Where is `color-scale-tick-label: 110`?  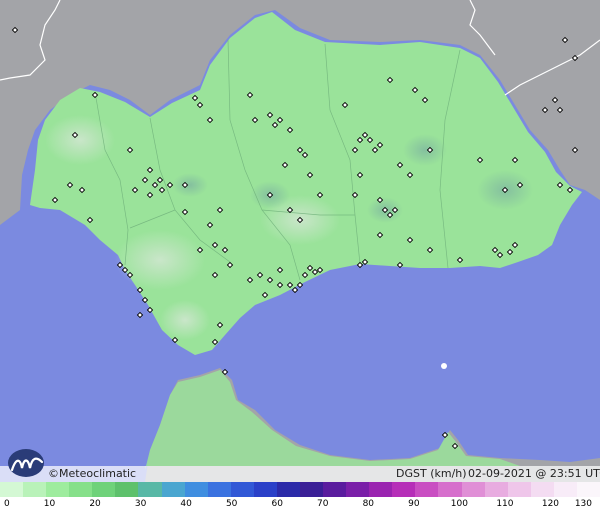
color-scale-tick-label: 110 is located at coordinates (505, 504).